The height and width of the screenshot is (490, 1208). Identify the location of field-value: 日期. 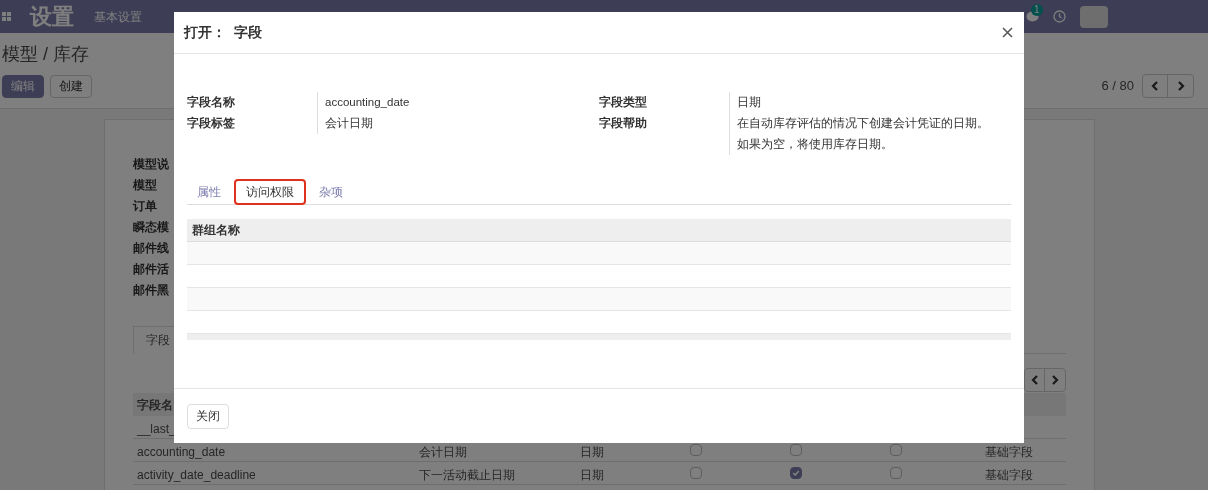
(749, 102).